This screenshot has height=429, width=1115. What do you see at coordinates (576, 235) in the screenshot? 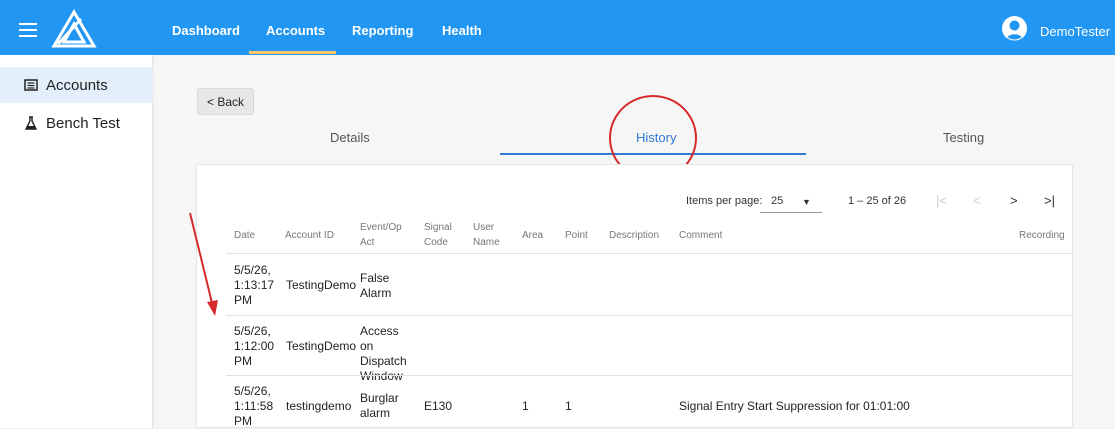
I see `column-point: Point` at bounding box center [576, 235].